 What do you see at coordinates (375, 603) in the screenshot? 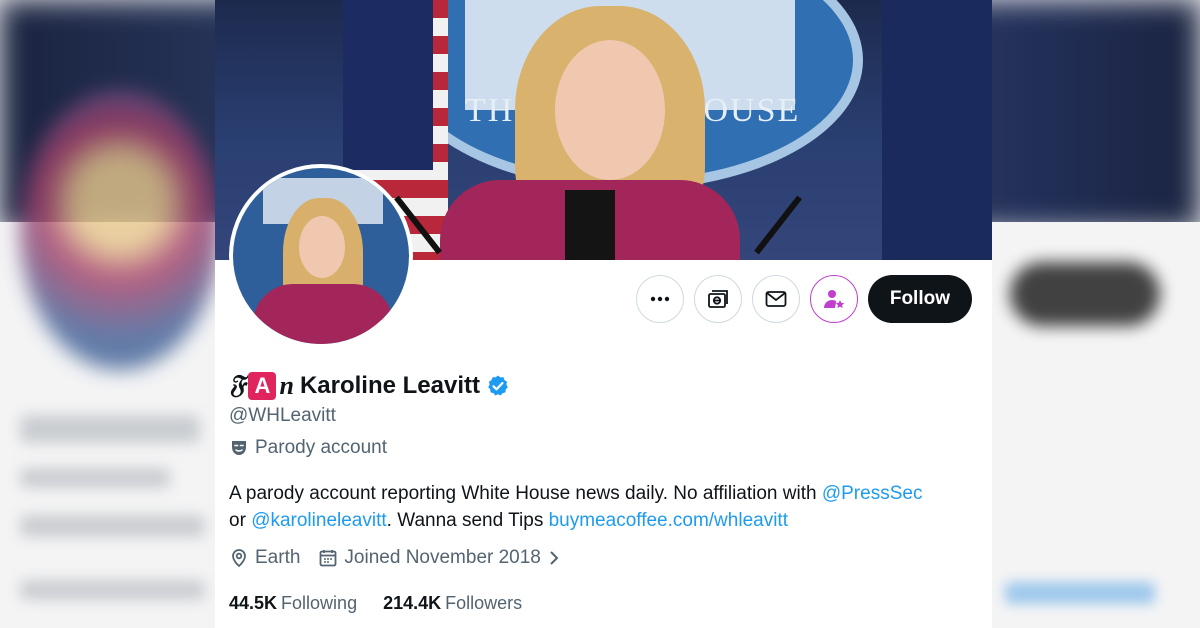
I see `follow-stats: 44.5K Following 214.4K Followers` at bounding box center [375, 603].